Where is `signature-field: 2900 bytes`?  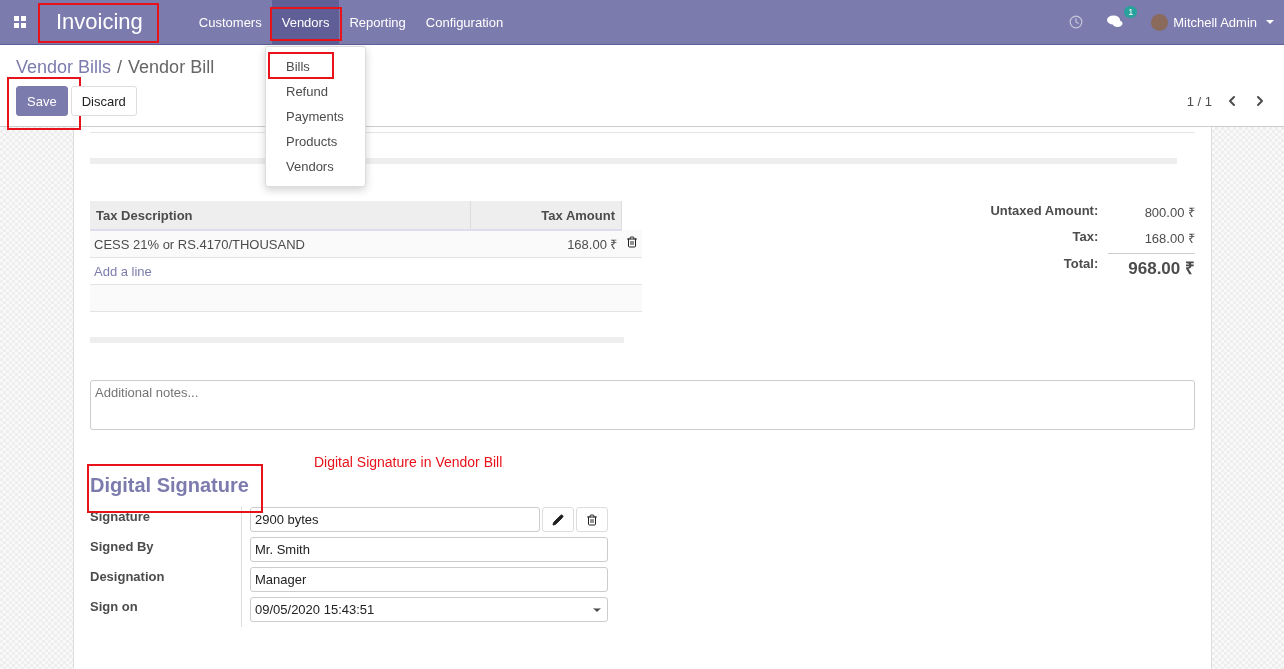 signature-field: 2900 bytes is located at coordinates (395, 519).